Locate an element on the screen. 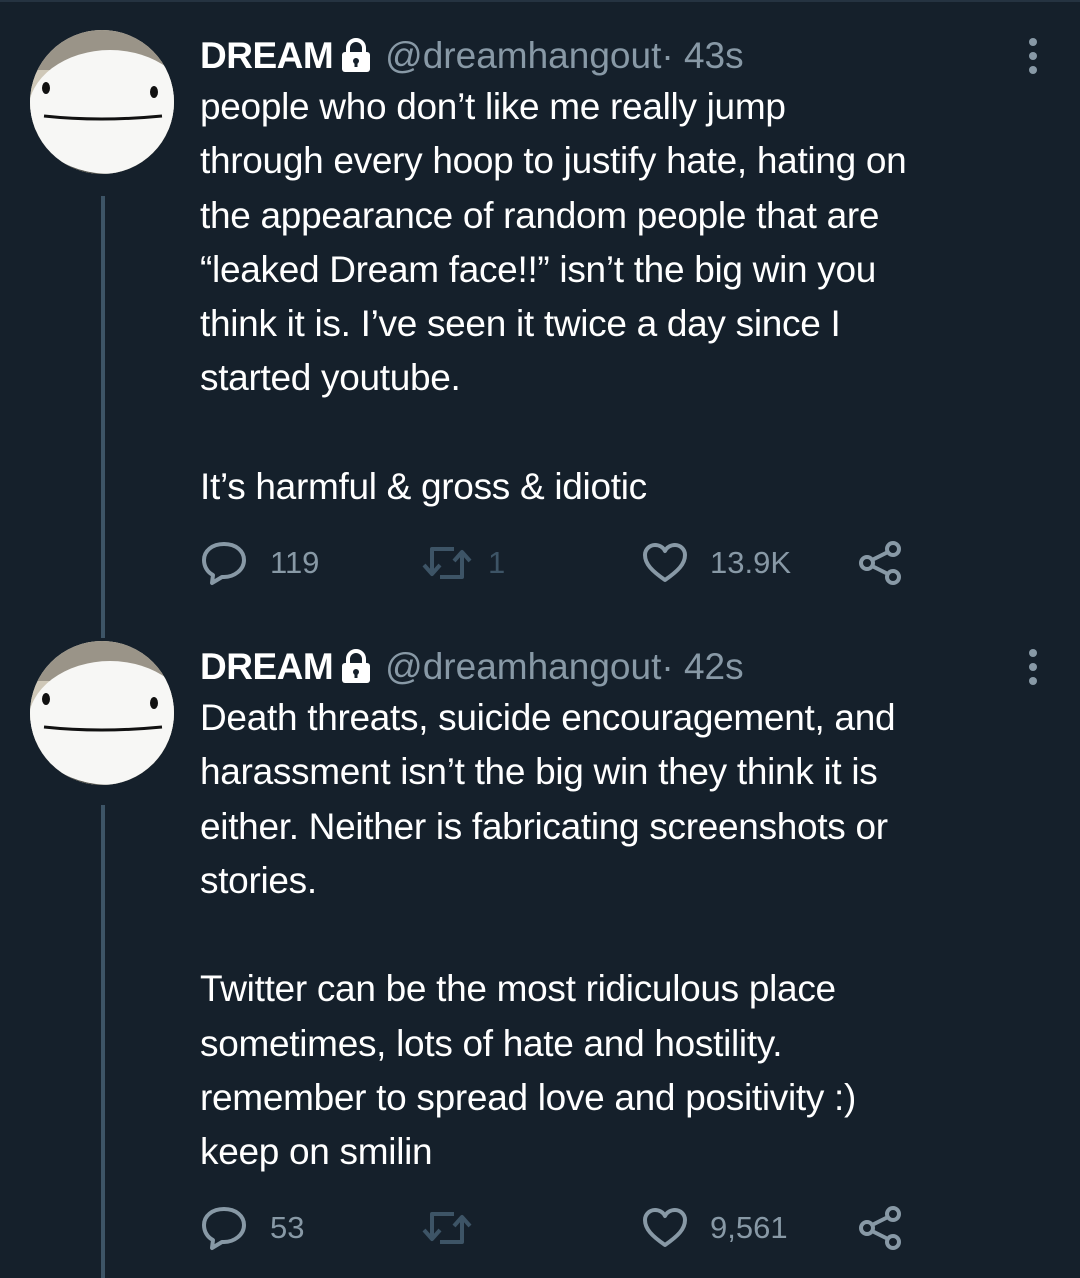 Image resolution: width=1080 pixels, height=1278 pixels. tweet-actions: 53 9,561 is located at coordinates (560, 1228).